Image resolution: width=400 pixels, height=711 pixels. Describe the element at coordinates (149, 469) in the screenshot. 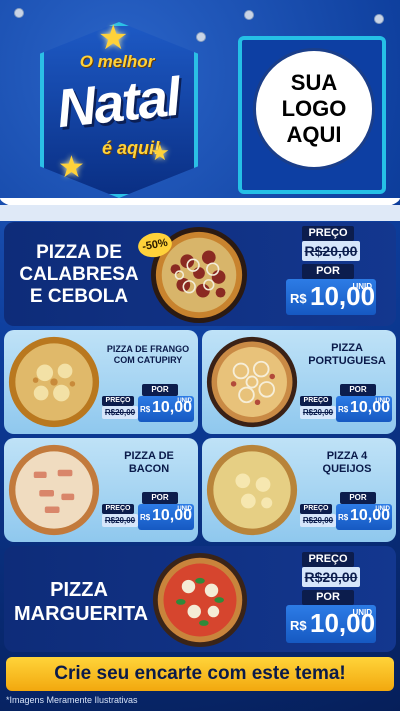

I see `product-name-line: BACON` at that location.